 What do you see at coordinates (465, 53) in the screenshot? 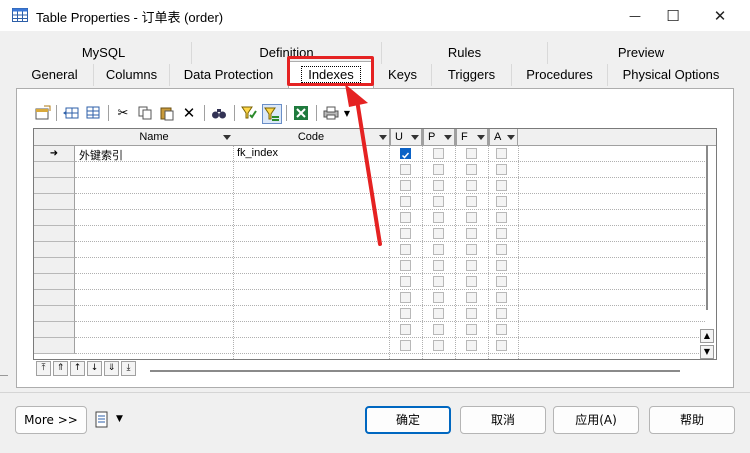
I see `tab-rules: Rules` at bounding box center [465, 53].